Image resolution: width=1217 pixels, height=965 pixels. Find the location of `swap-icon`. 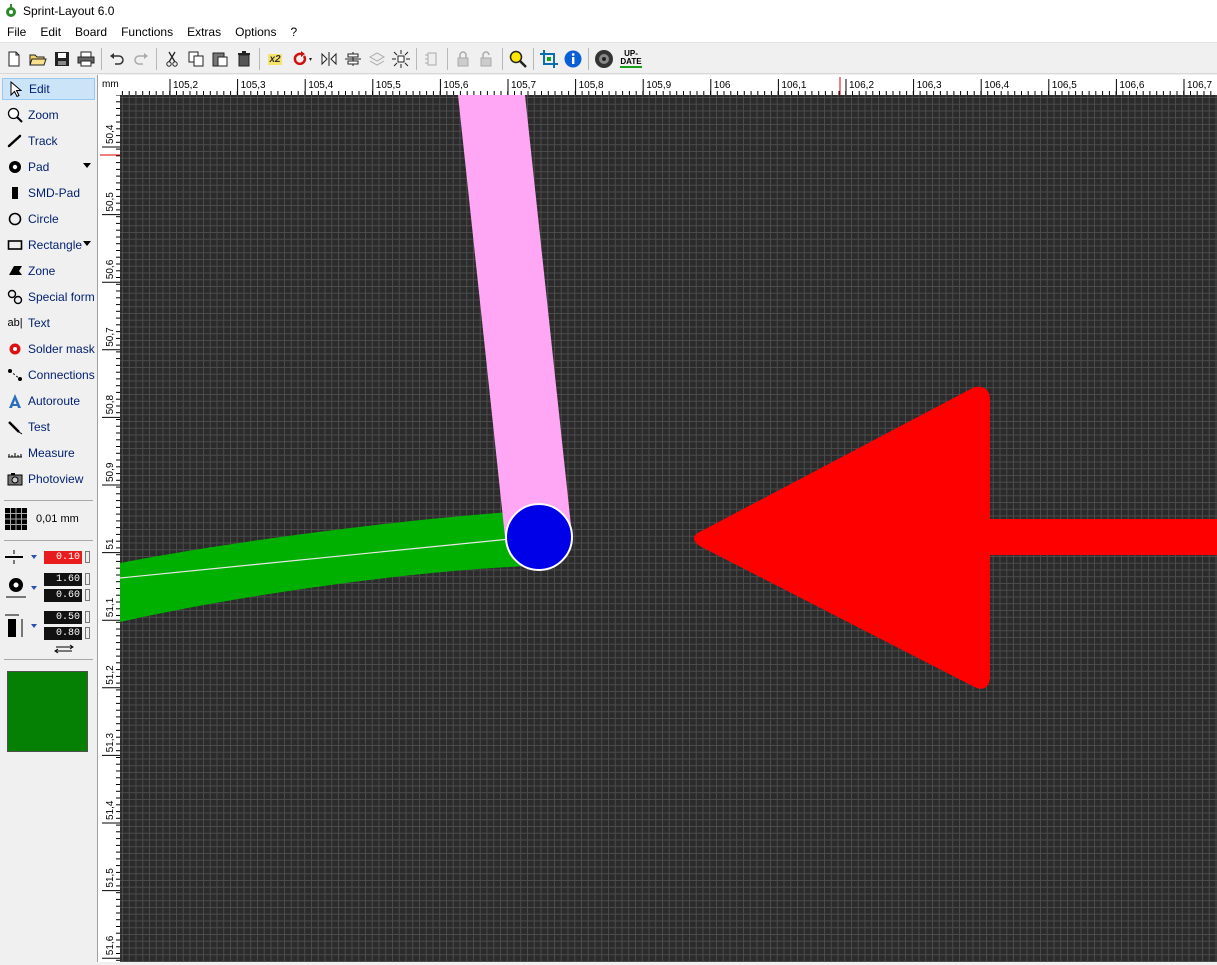

swap-icon is located at coordinates (64, 649).